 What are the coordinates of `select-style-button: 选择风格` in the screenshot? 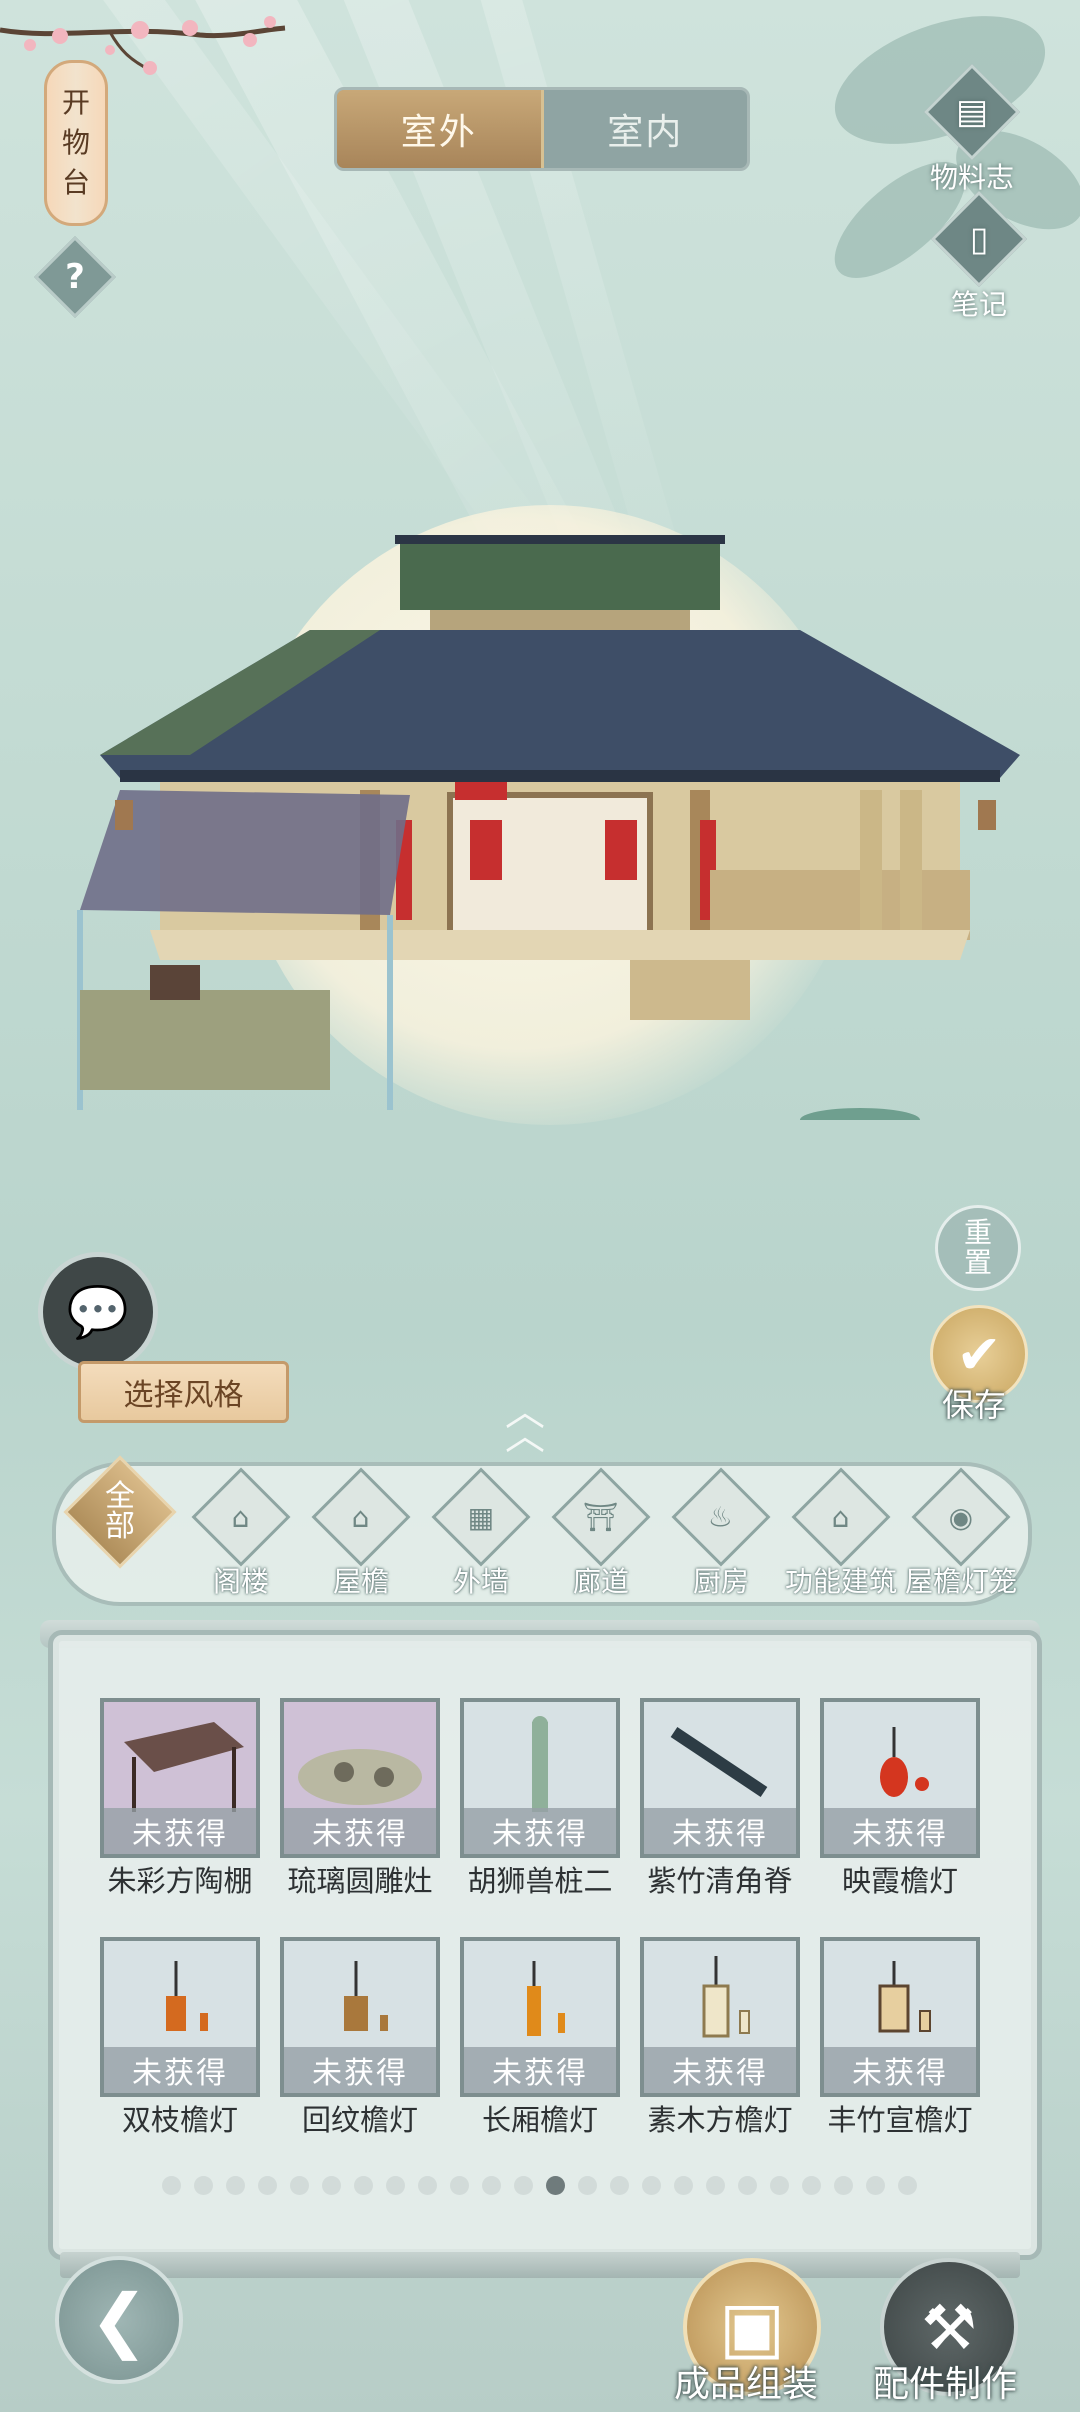 It's located at (183, 1392).